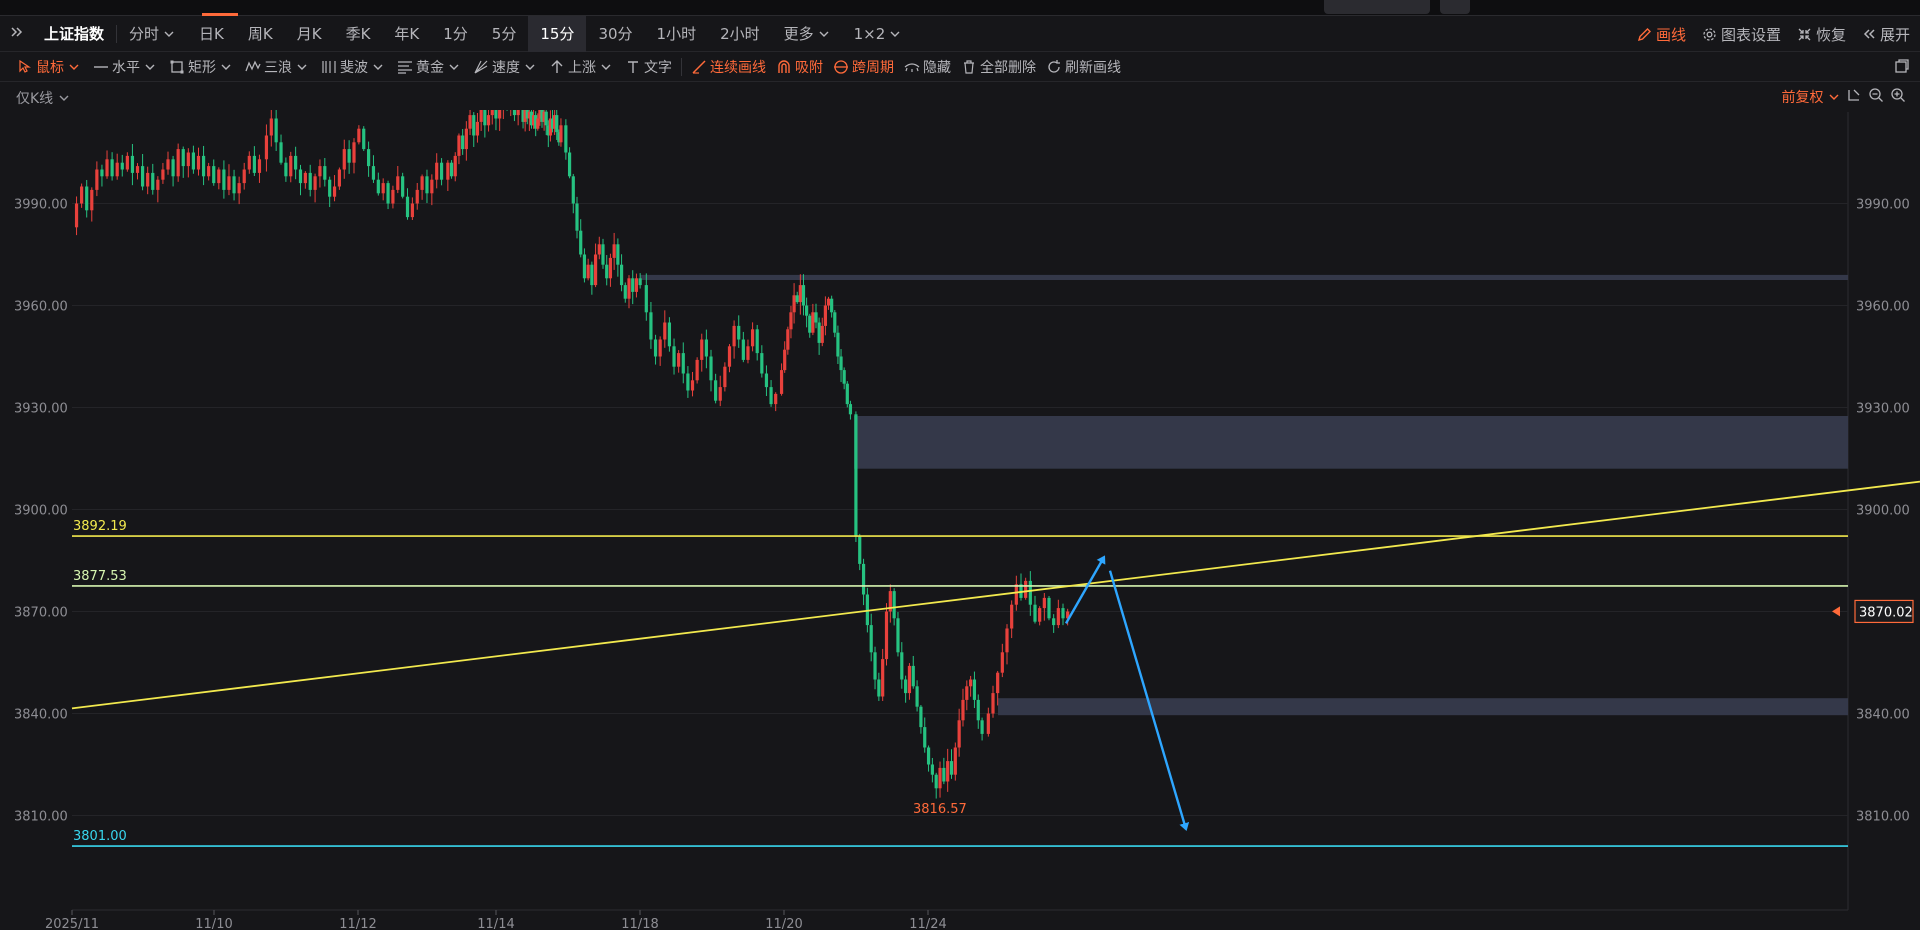 The height and width of the screenshot is (930, 1920). I want to click on period-tab: 更多, so click(807, 34).